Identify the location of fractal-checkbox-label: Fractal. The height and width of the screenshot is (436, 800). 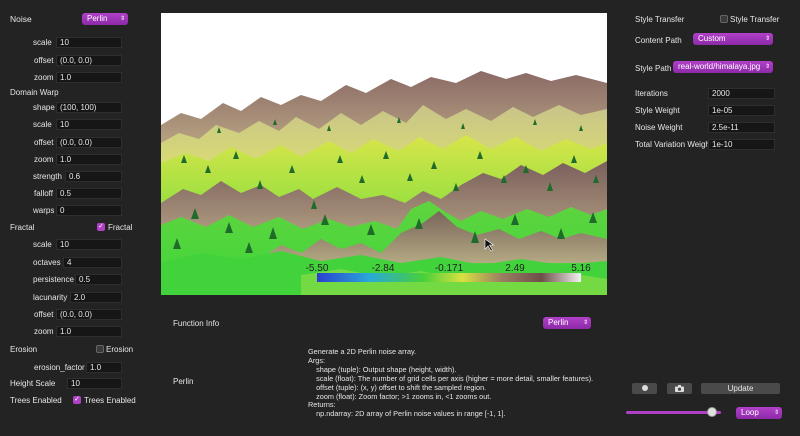
(120, 227).